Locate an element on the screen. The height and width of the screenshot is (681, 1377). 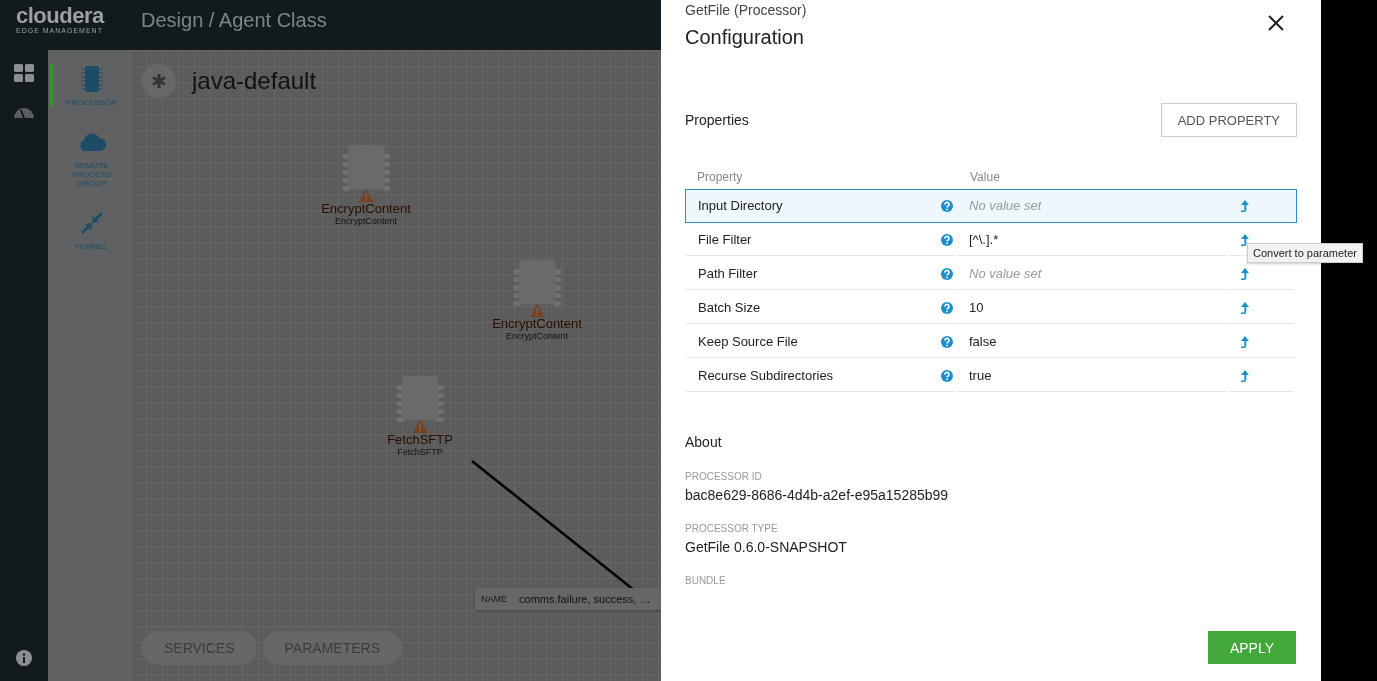
property-name: Path Filter is located at coordinates (728, 273).